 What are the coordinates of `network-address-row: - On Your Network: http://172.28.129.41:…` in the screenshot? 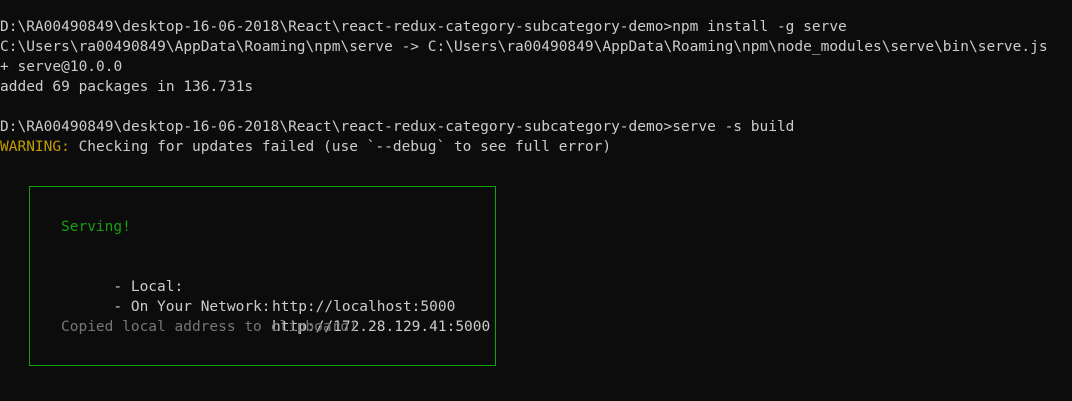 It's located at (275, 306).